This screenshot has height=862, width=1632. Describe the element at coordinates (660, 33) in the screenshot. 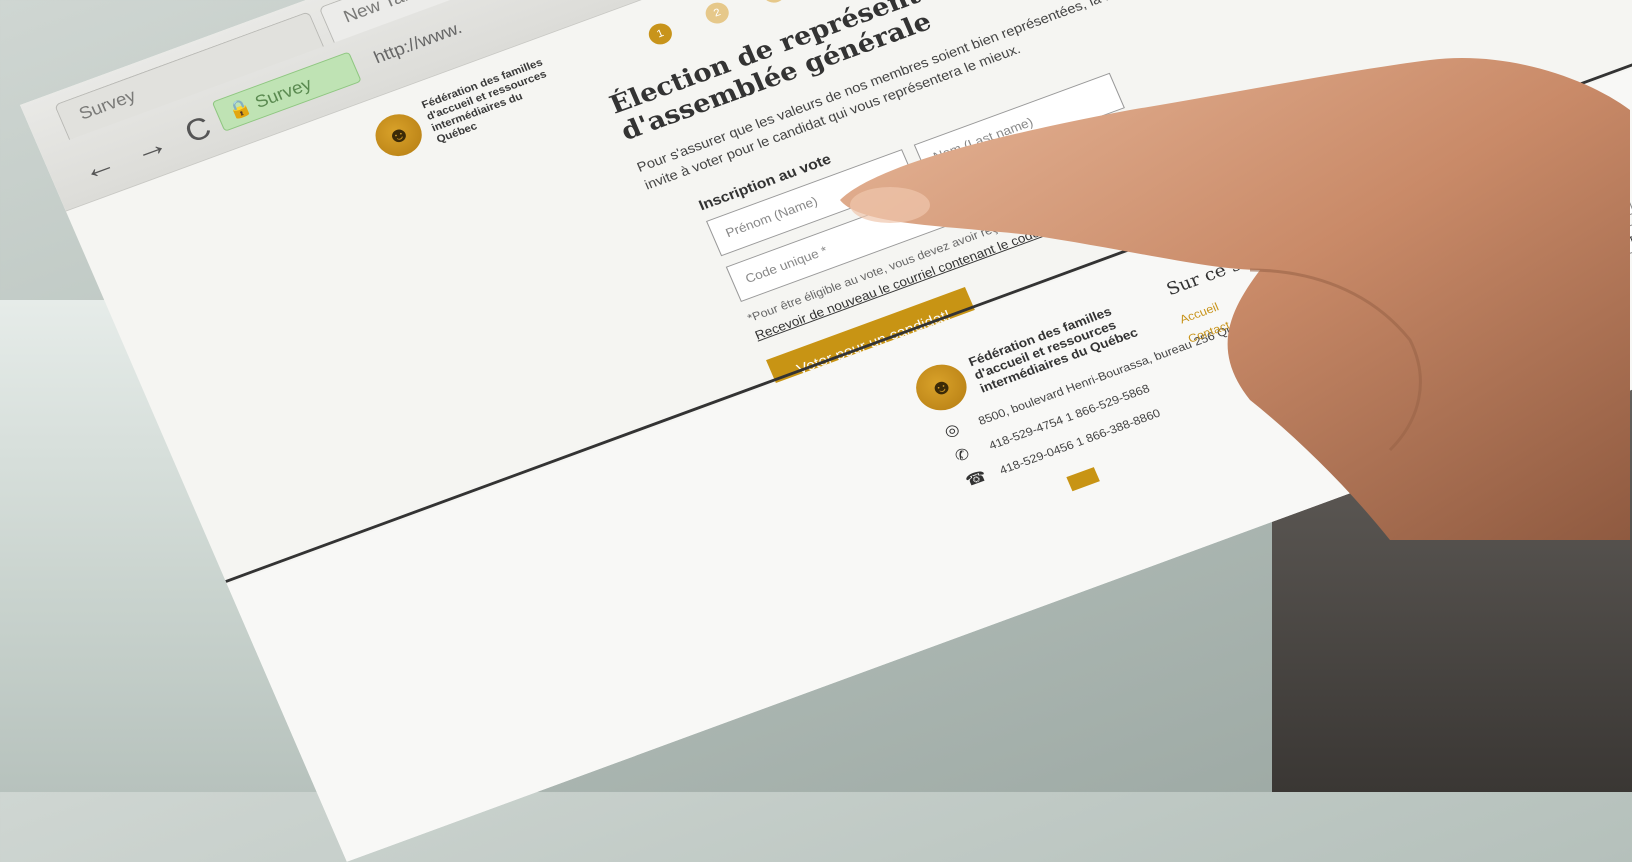

I see `step-1: 1` at that location.